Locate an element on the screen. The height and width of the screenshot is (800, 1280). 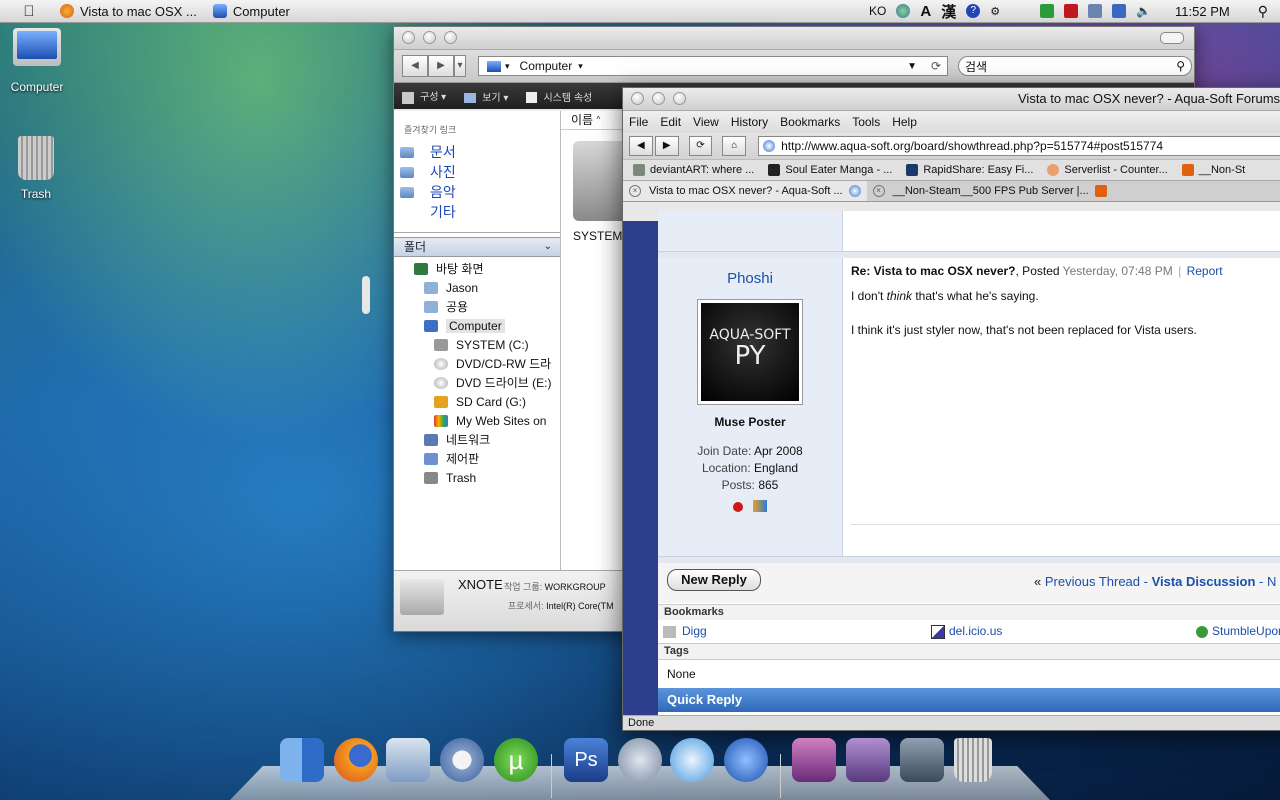
tray-network-icon is located at coordinates (1095, 11).